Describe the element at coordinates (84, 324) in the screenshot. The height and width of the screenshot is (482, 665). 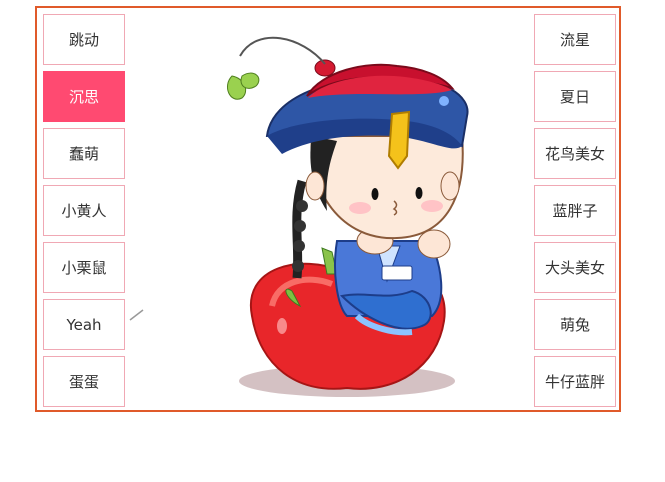
I see `menu-button-yeah: Yeah` at that location.